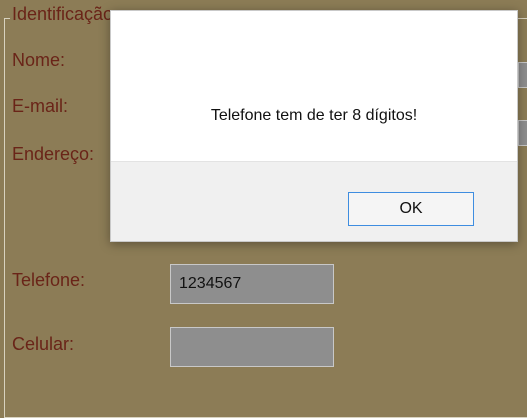  Describe the element at coordinates (522, 133) in the screenshot. I see `email-input` at that location.